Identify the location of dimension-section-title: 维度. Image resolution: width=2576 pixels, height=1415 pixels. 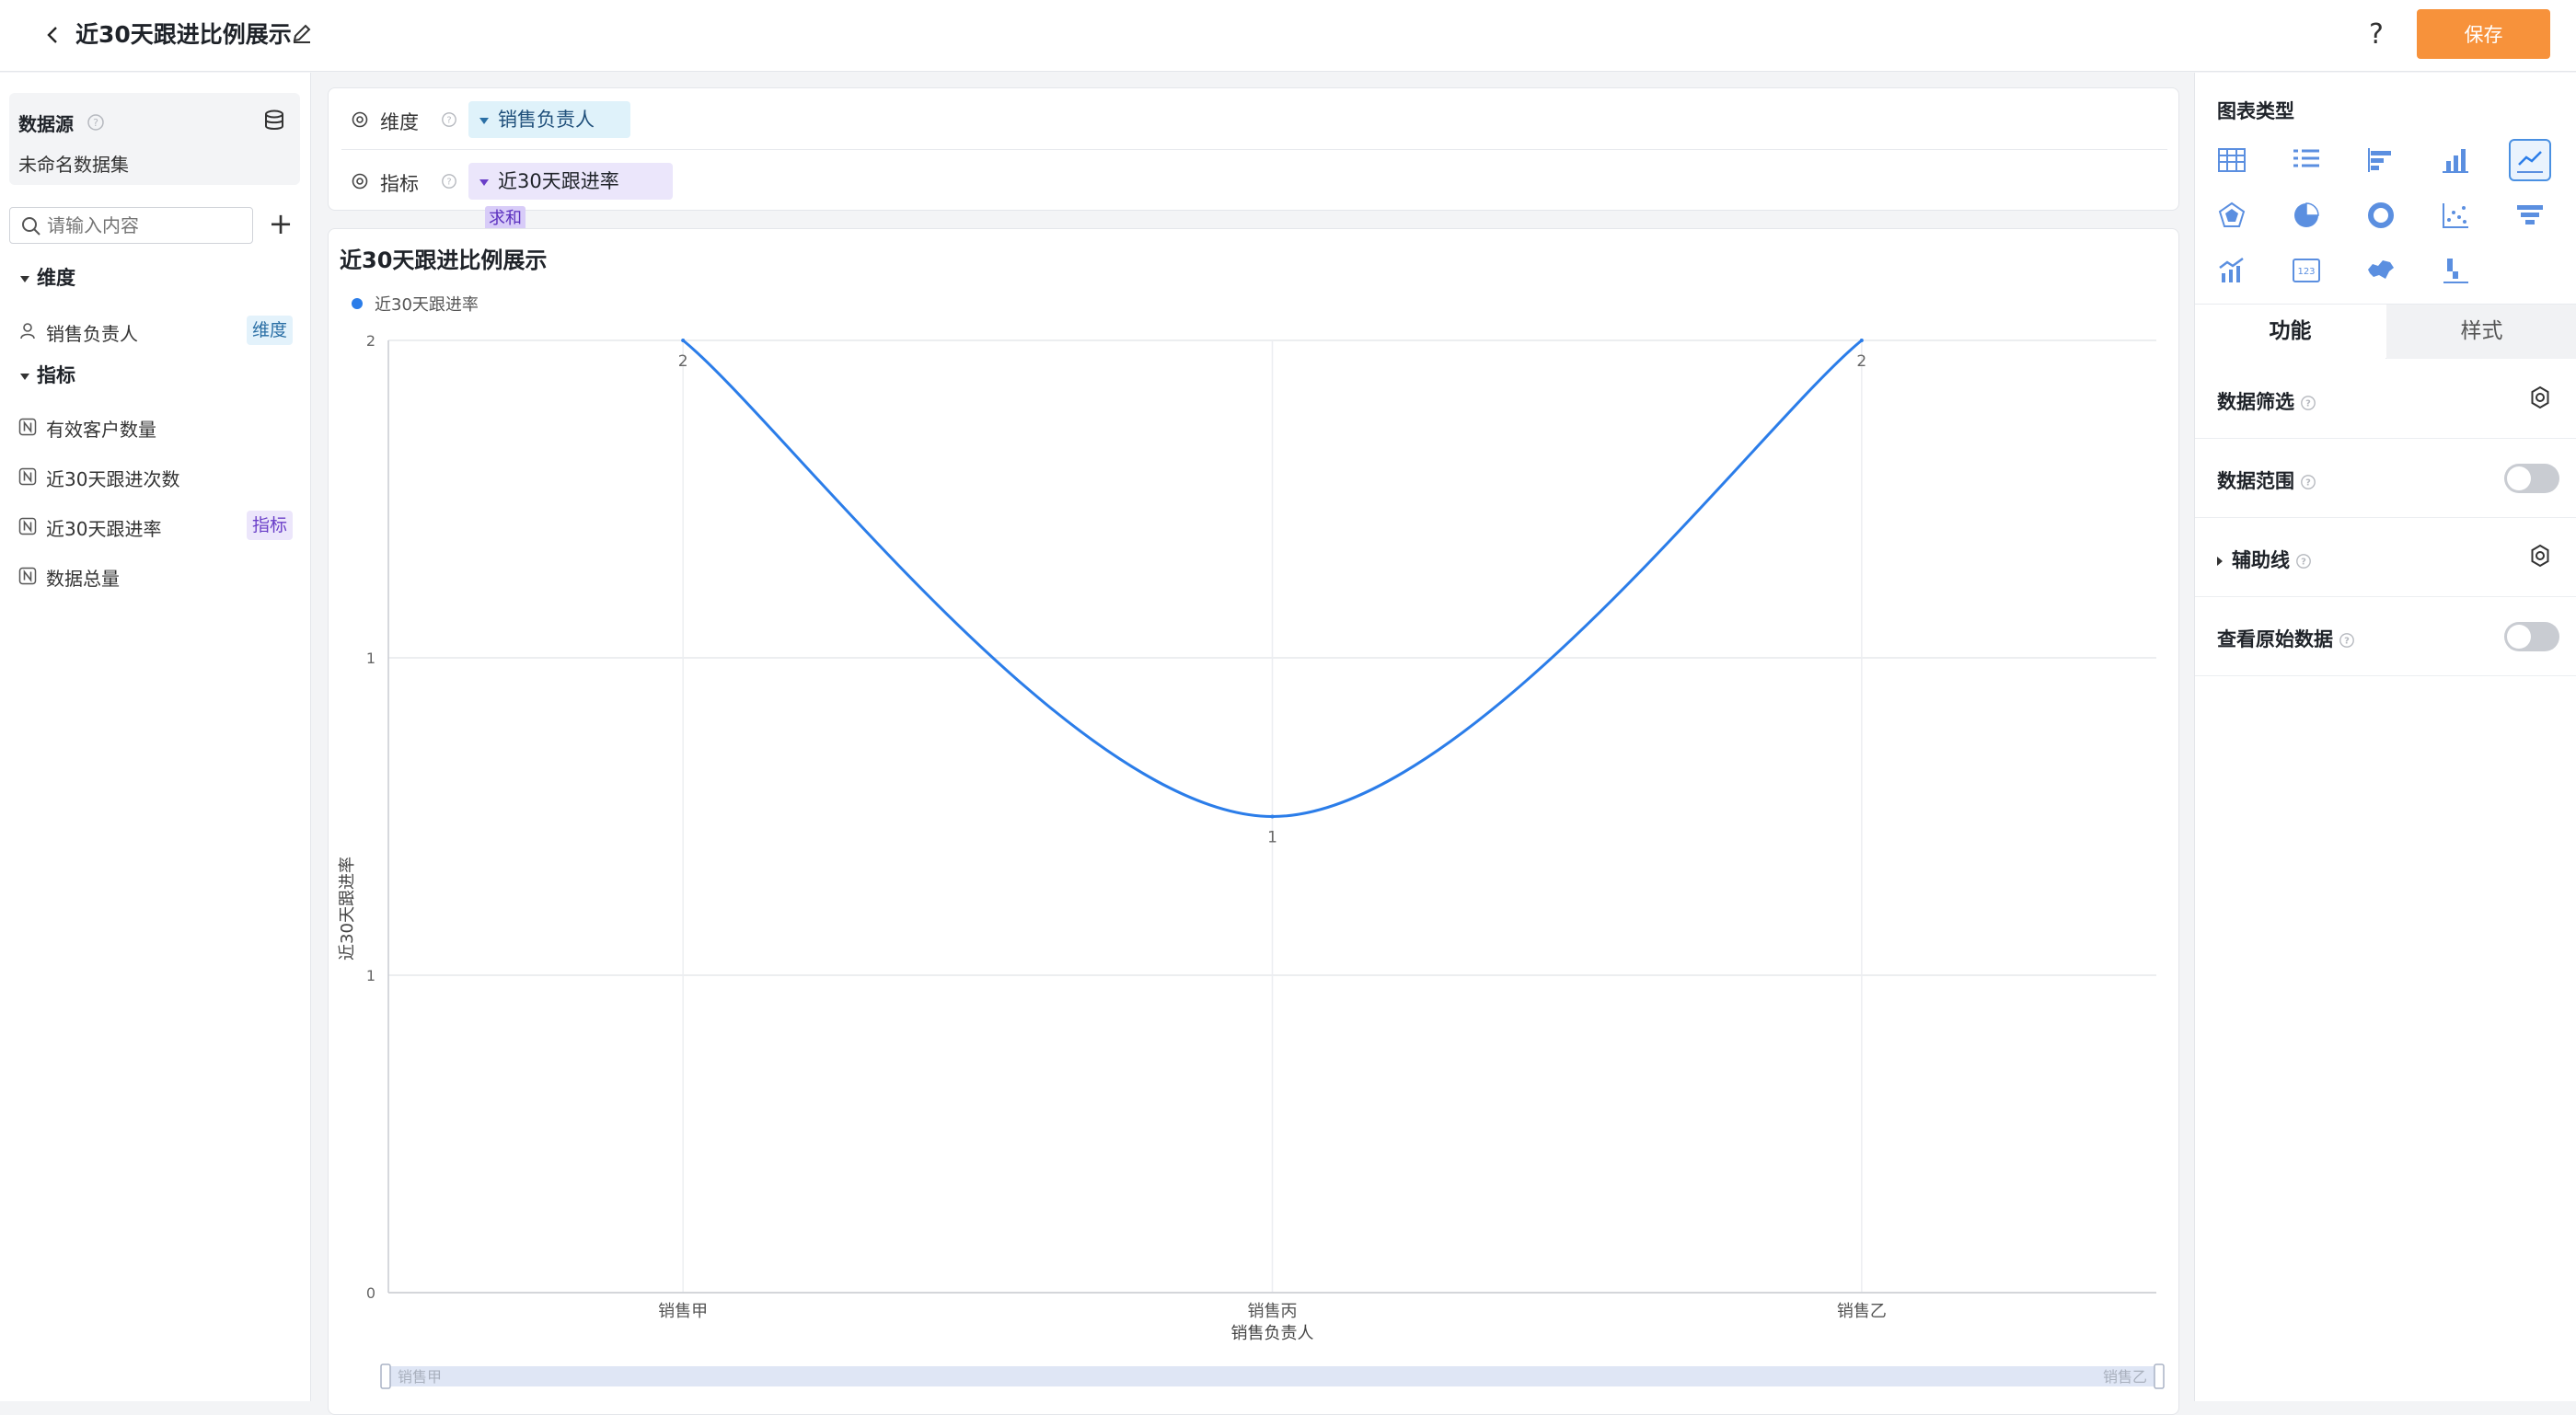
(47, 277).